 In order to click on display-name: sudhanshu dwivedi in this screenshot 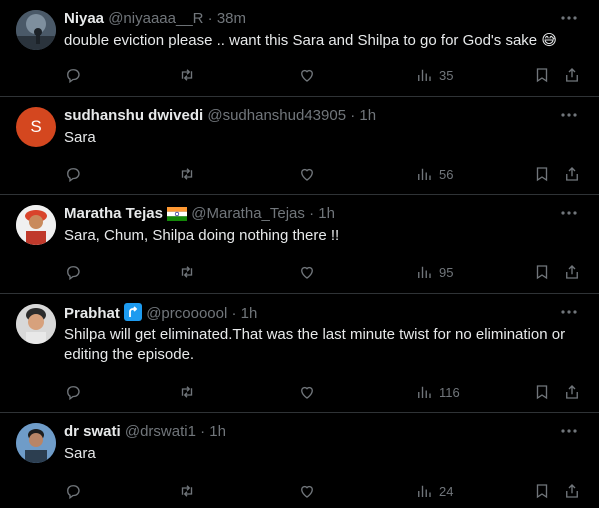, I will do `click(133, 115)`.